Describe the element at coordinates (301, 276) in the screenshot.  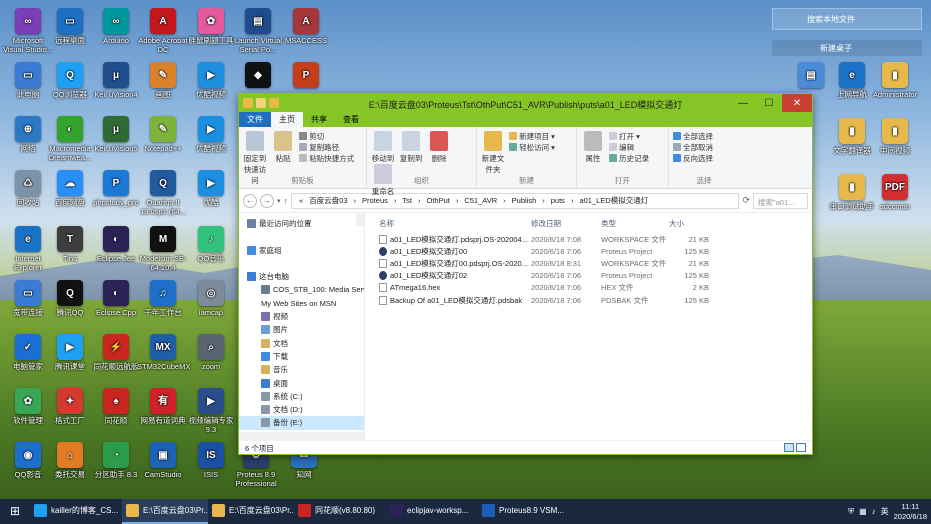
I see `nav-item: 这台电脑` at that location.